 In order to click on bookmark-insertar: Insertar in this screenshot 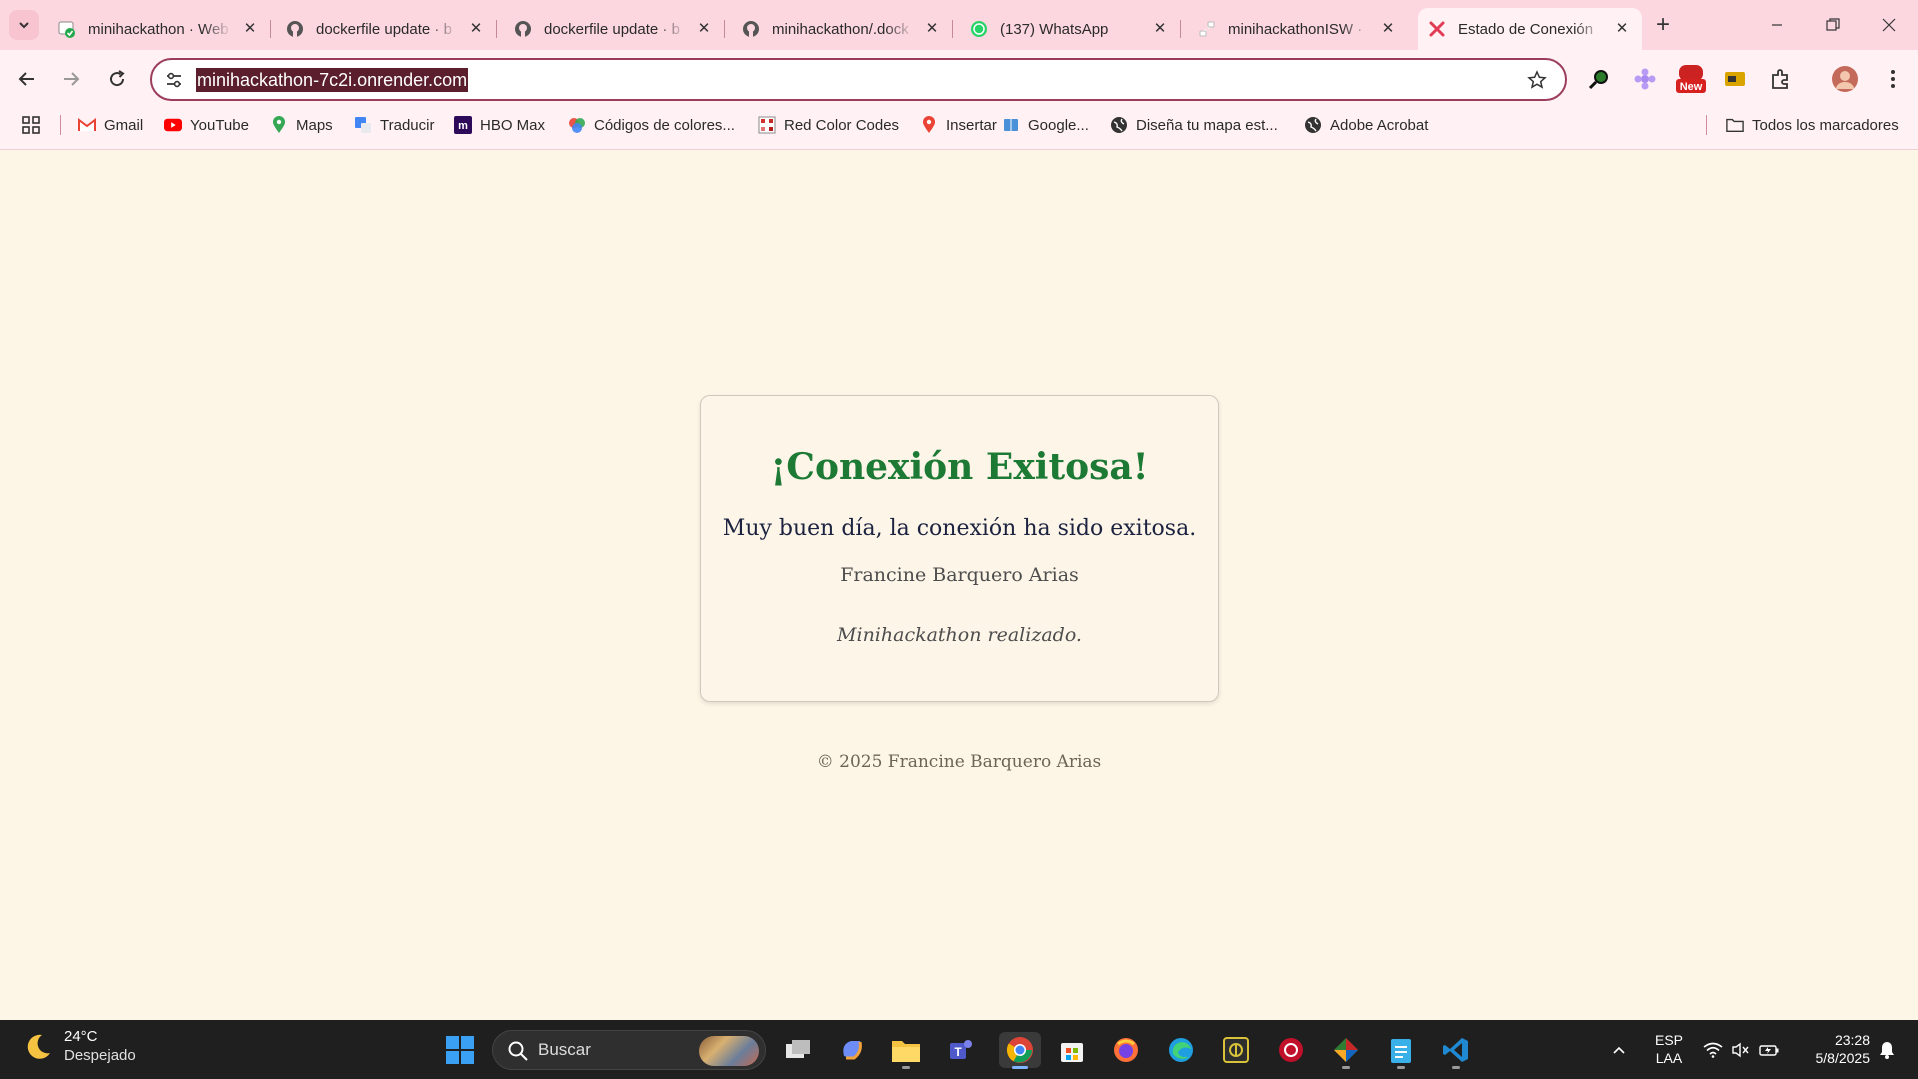, I will do `click(958, 125)`.